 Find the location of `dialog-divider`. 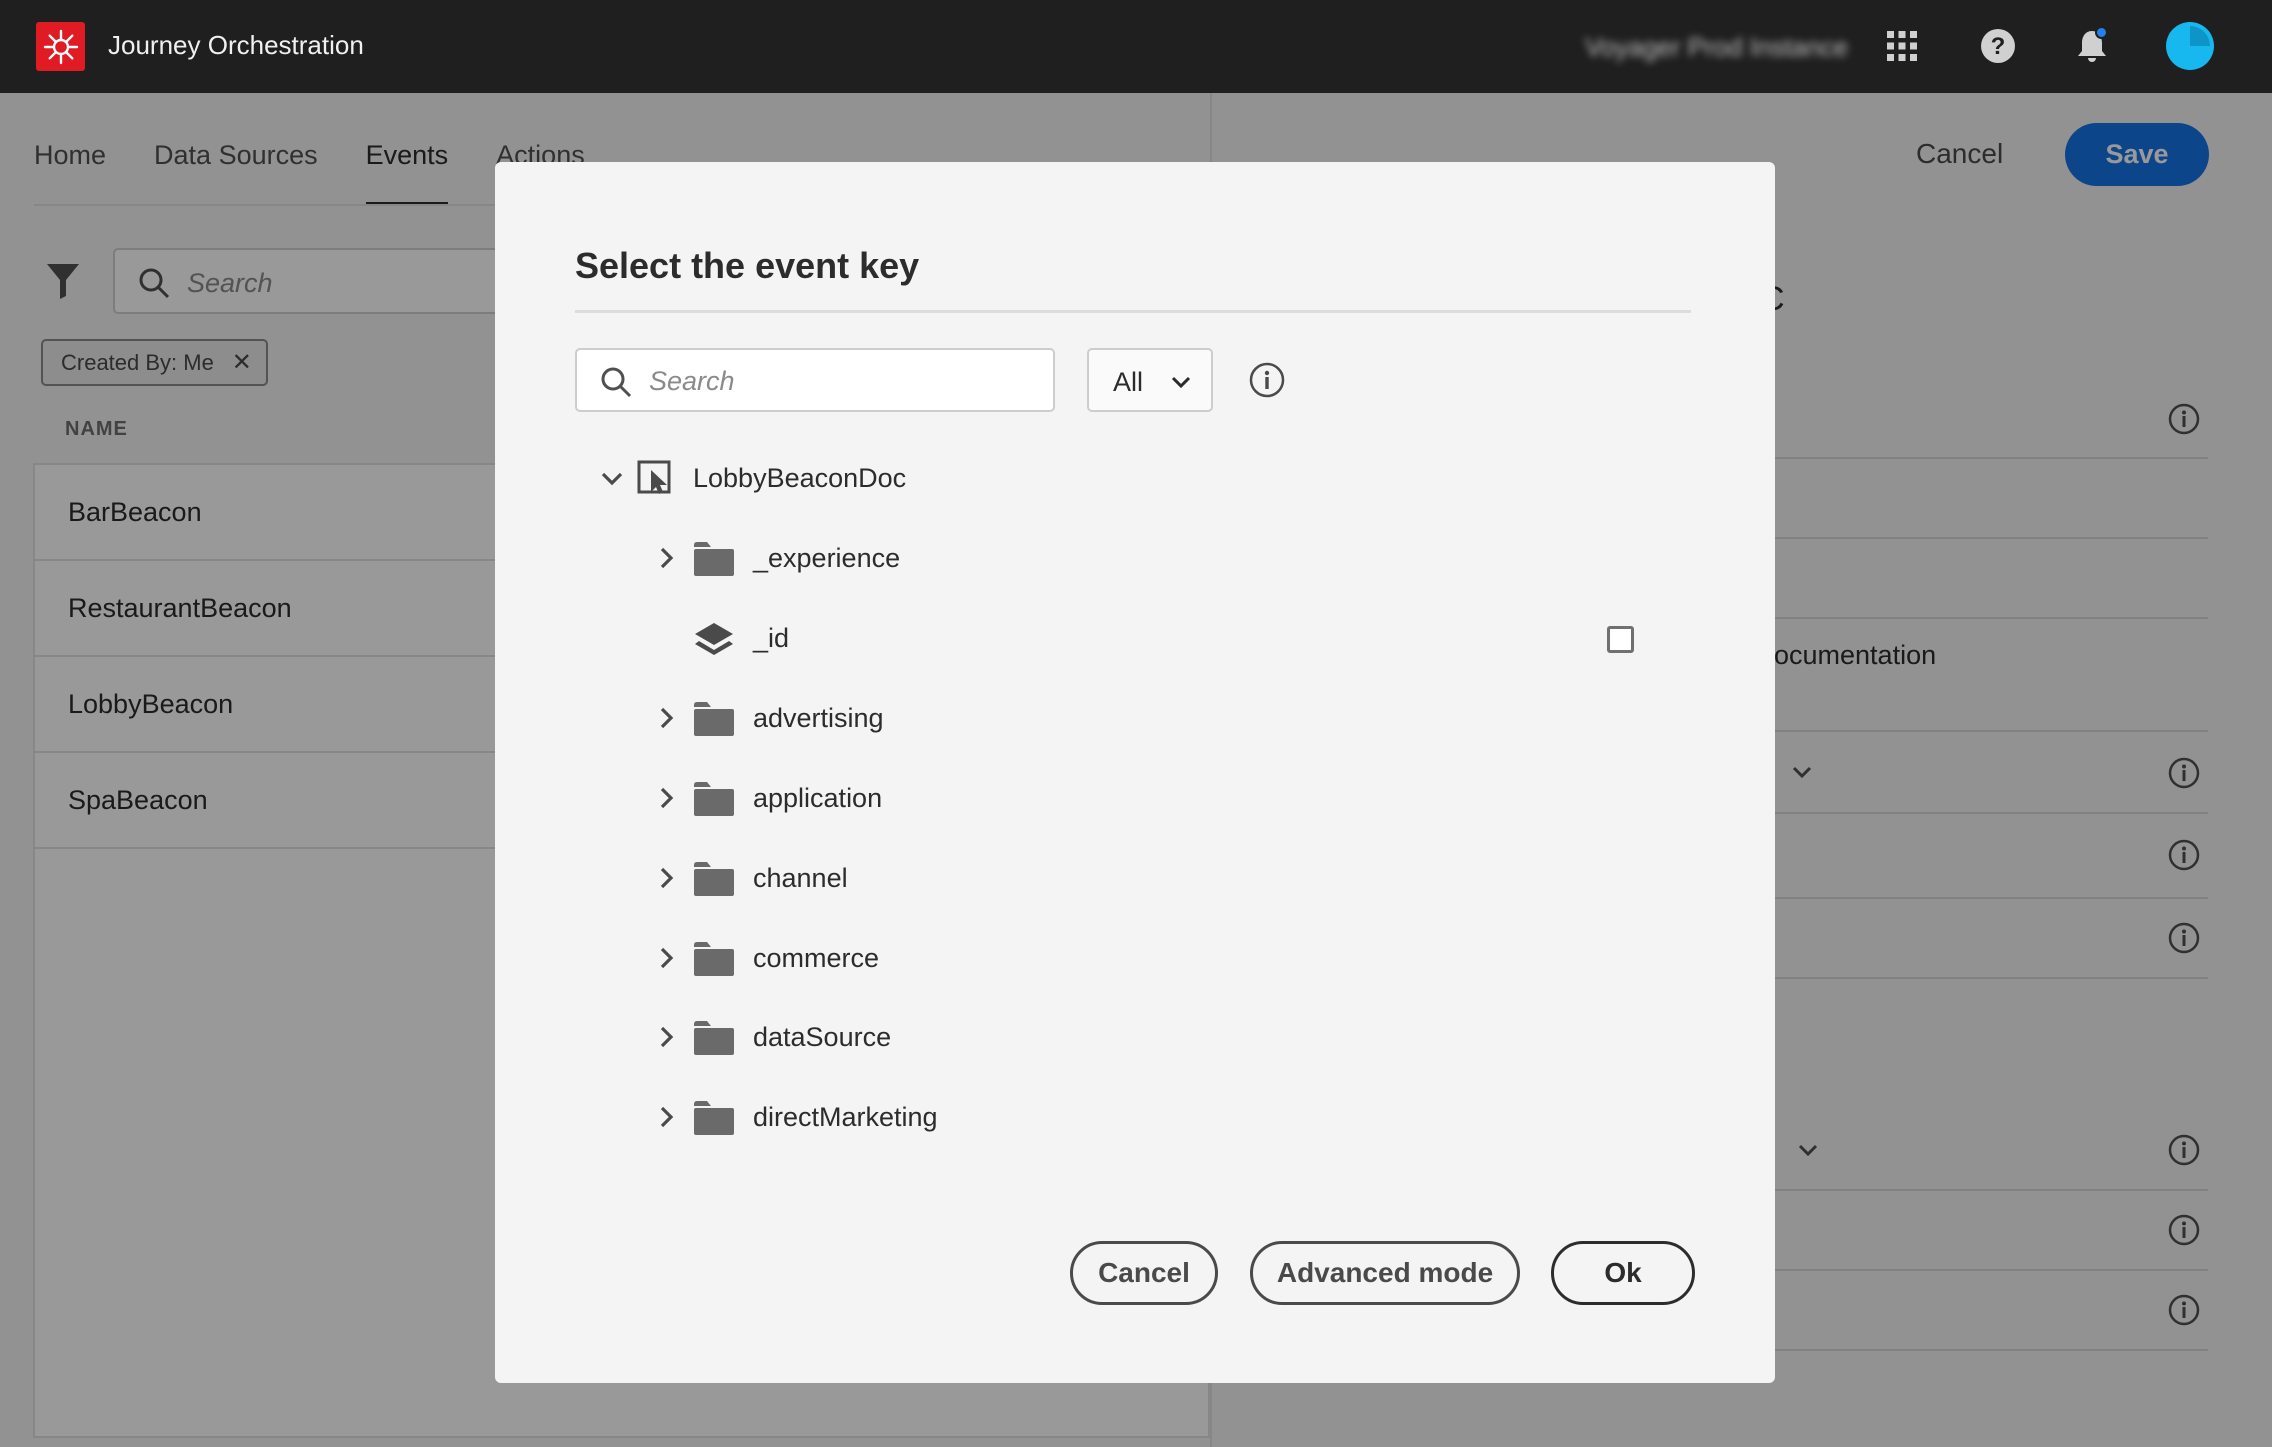

dialog-divider is located at coordinates (1133, 311).